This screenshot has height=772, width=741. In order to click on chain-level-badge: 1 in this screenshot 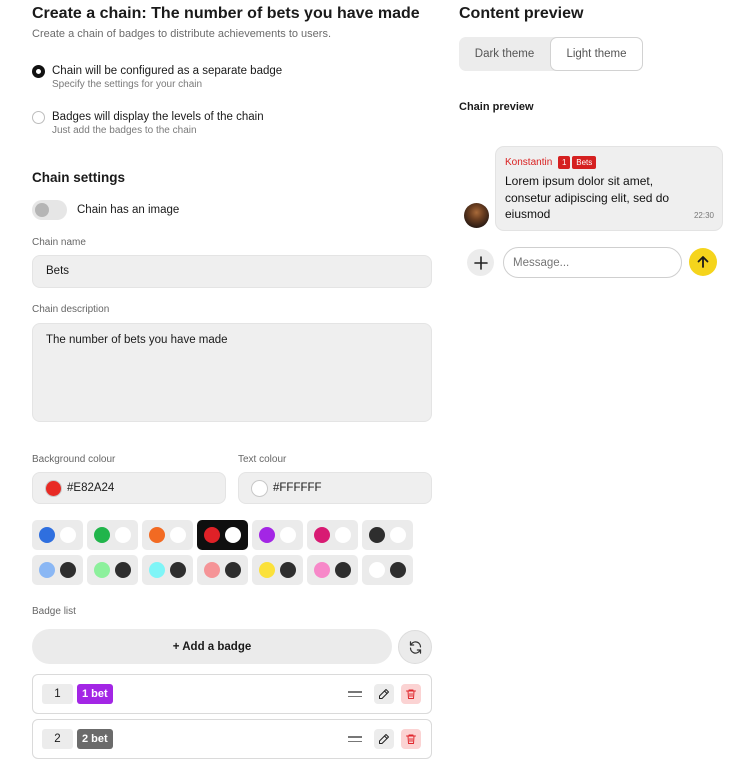, I will do `click(564, 162)`.